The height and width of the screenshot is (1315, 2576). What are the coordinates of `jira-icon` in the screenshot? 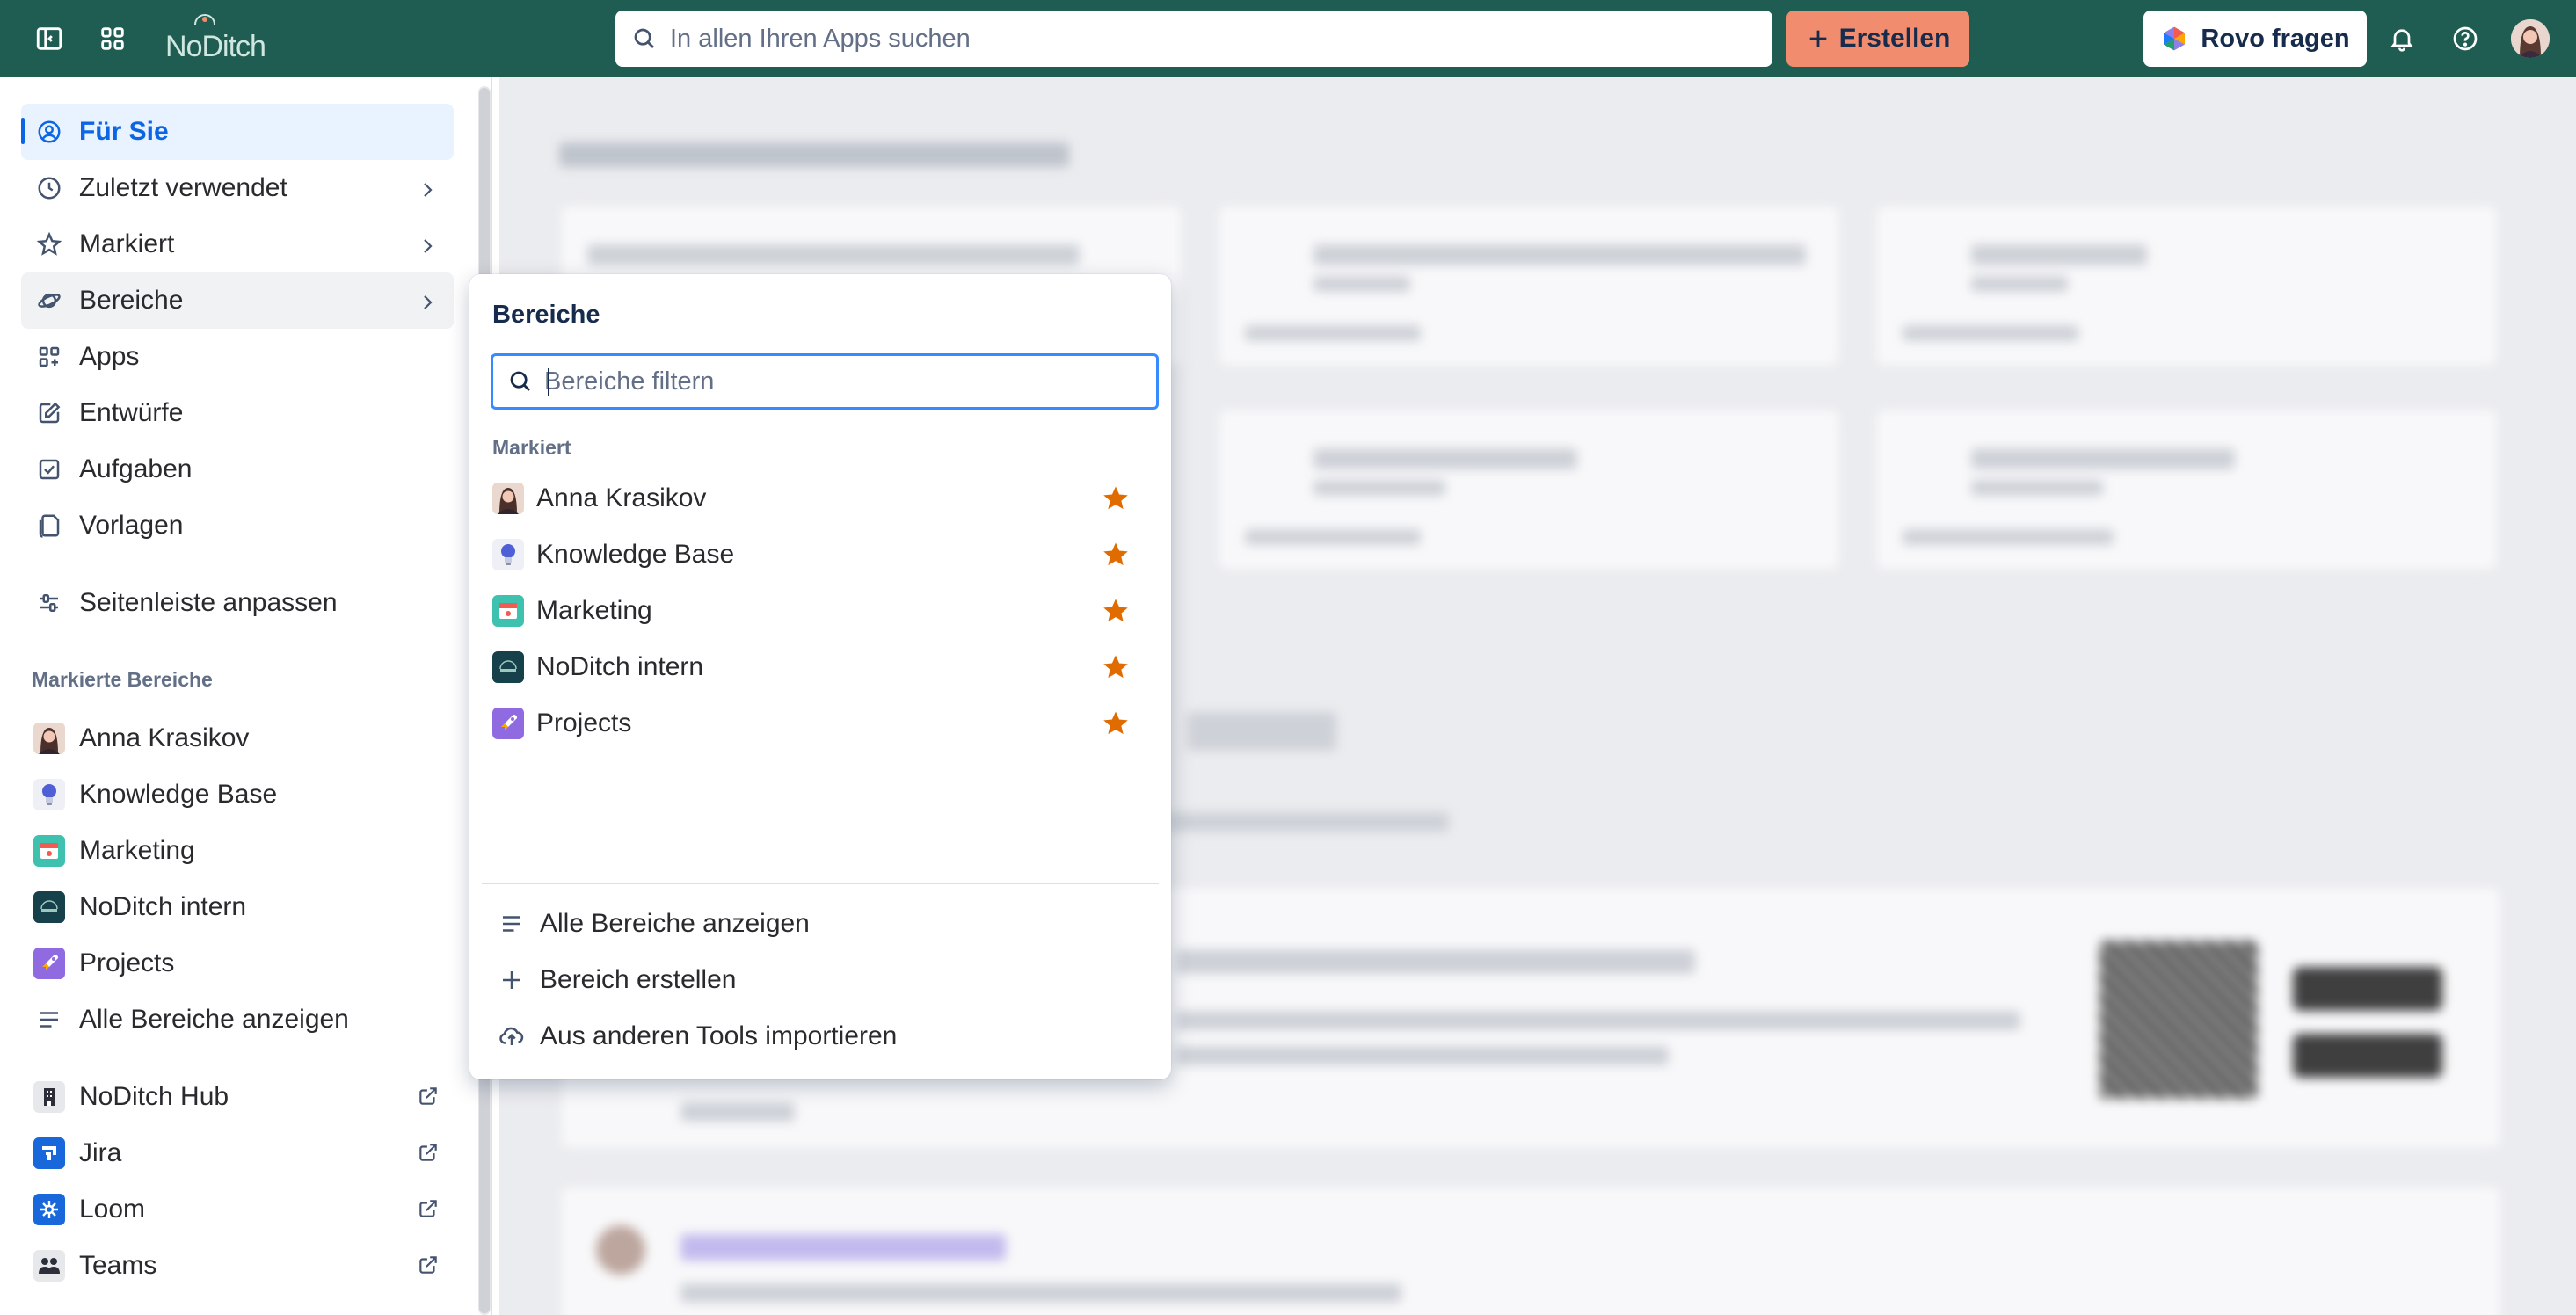 It's located at (49, 1153).